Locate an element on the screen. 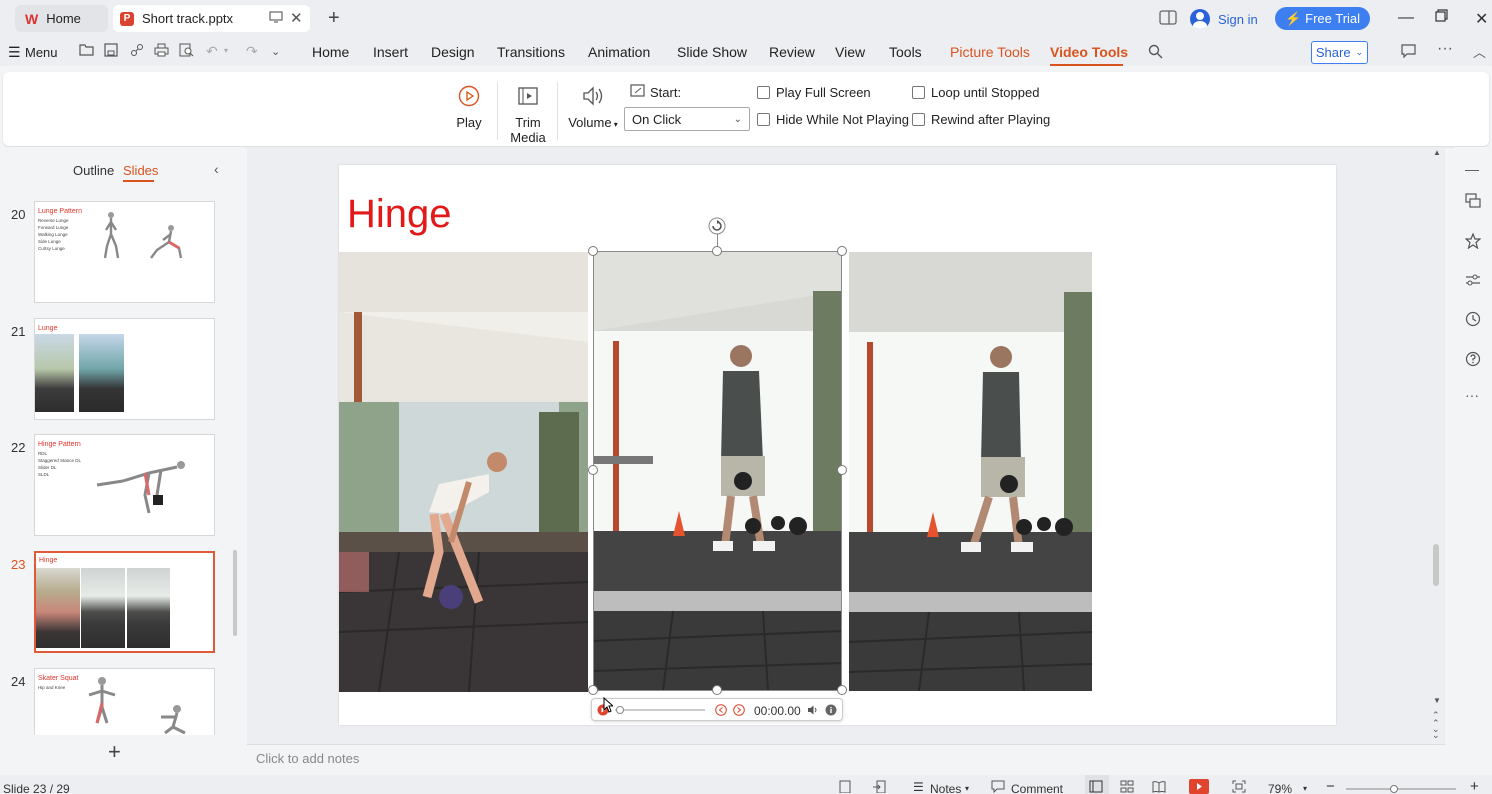  zoom-in-icon: + is located at coordinates (1474, 786).